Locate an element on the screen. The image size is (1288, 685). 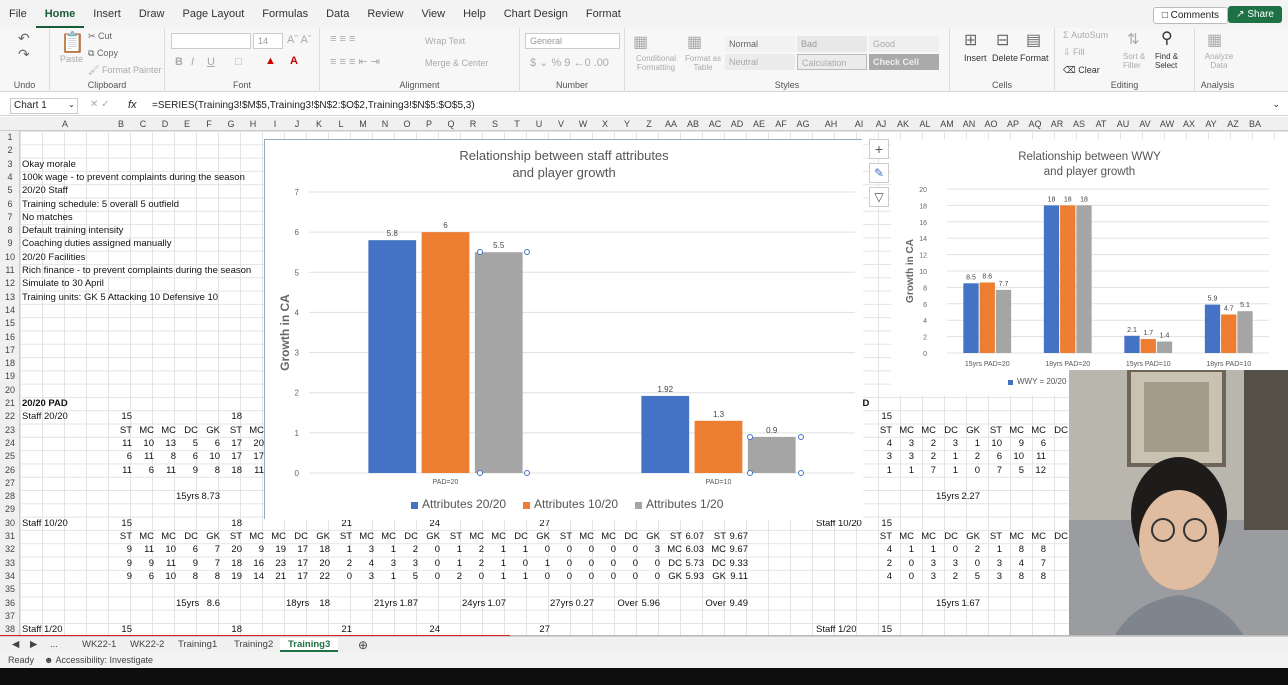
row-header: 19 is located at coordinates (10, 376).